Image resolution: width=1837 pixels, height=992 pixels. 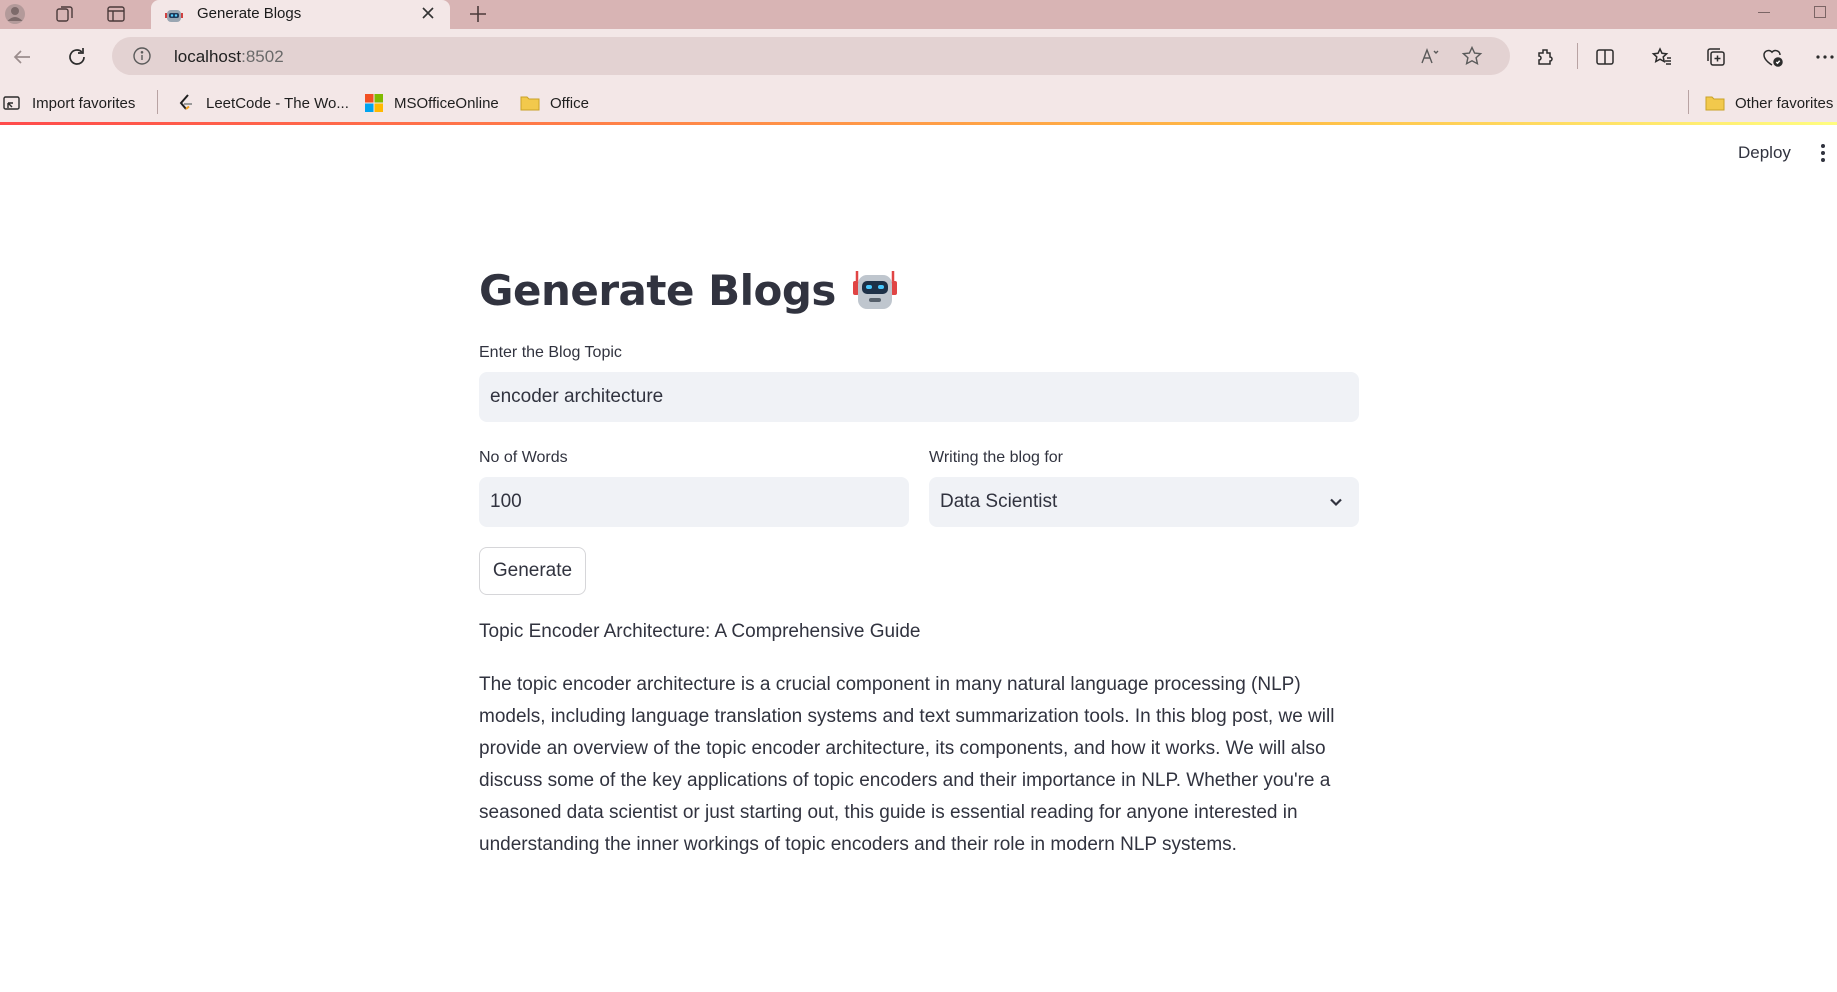 I want to click on toolbar-divider, so click(x=1577, y=56).